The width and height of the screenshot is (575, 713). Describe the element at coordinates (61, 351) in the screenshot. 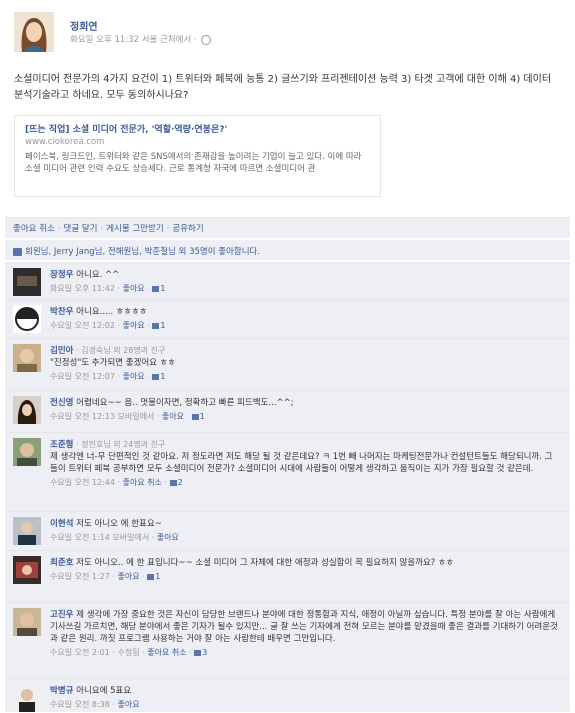

I see `commenter-name: 김민아` at that location.